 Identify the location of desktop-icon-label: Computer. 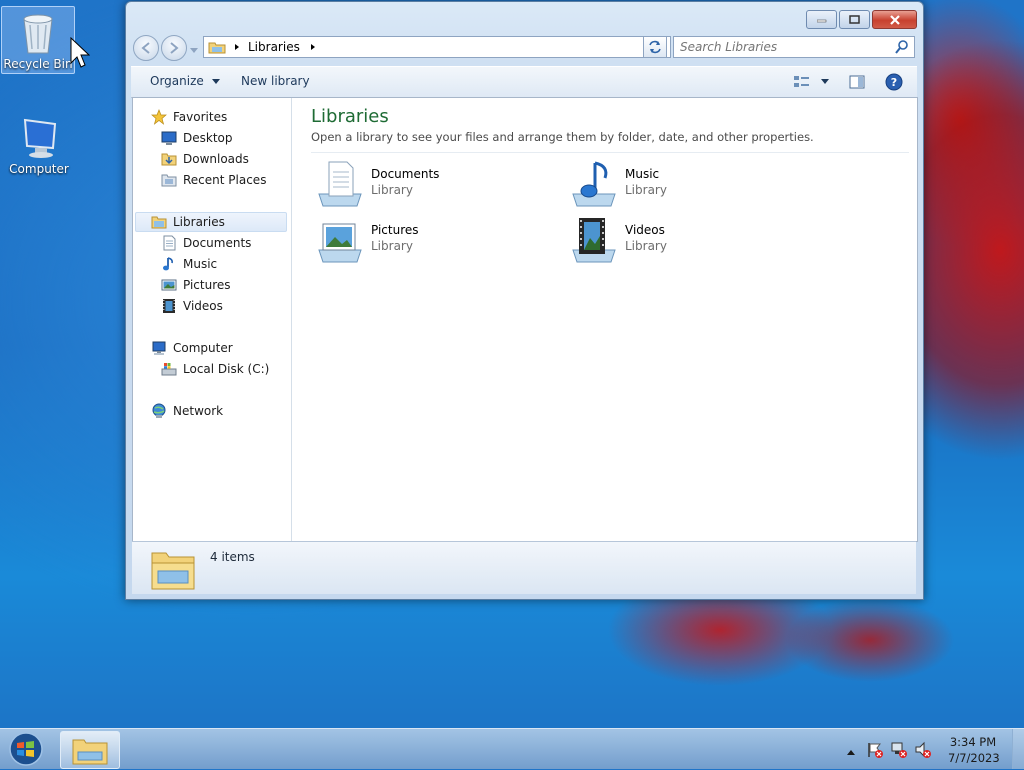
(39, 169).